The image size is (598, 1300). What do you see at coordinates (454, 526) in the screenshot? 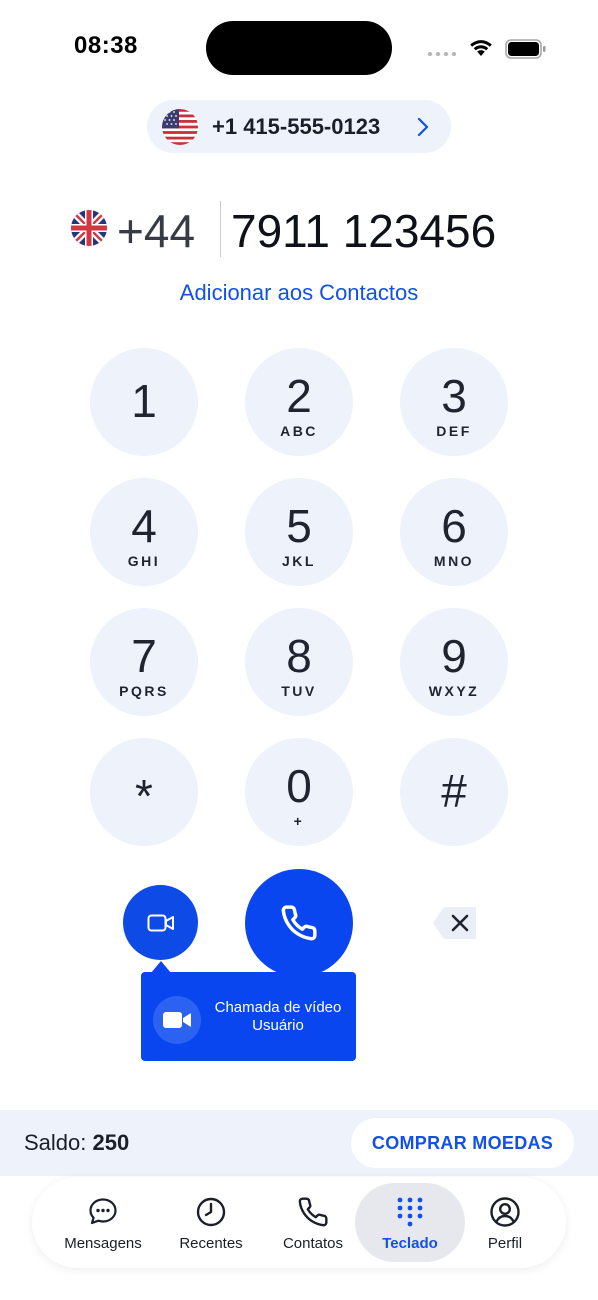
I see `key-digit: 6` at bounding box center [454, 526].